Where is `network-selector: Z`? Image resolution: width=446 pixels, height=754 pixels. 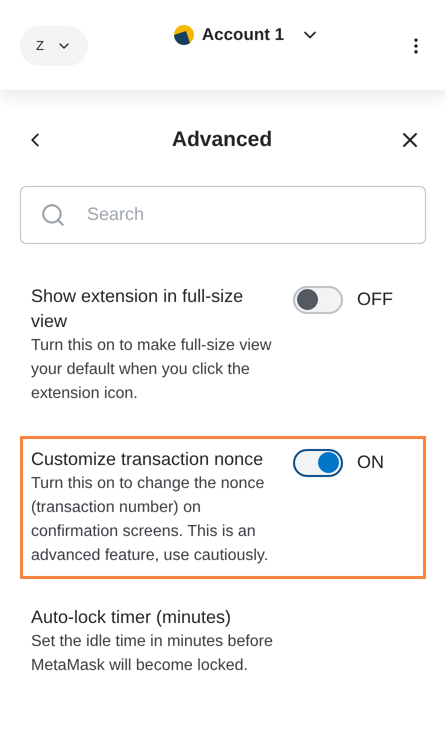 network-selector: Z is located at coordinates (54, 46).